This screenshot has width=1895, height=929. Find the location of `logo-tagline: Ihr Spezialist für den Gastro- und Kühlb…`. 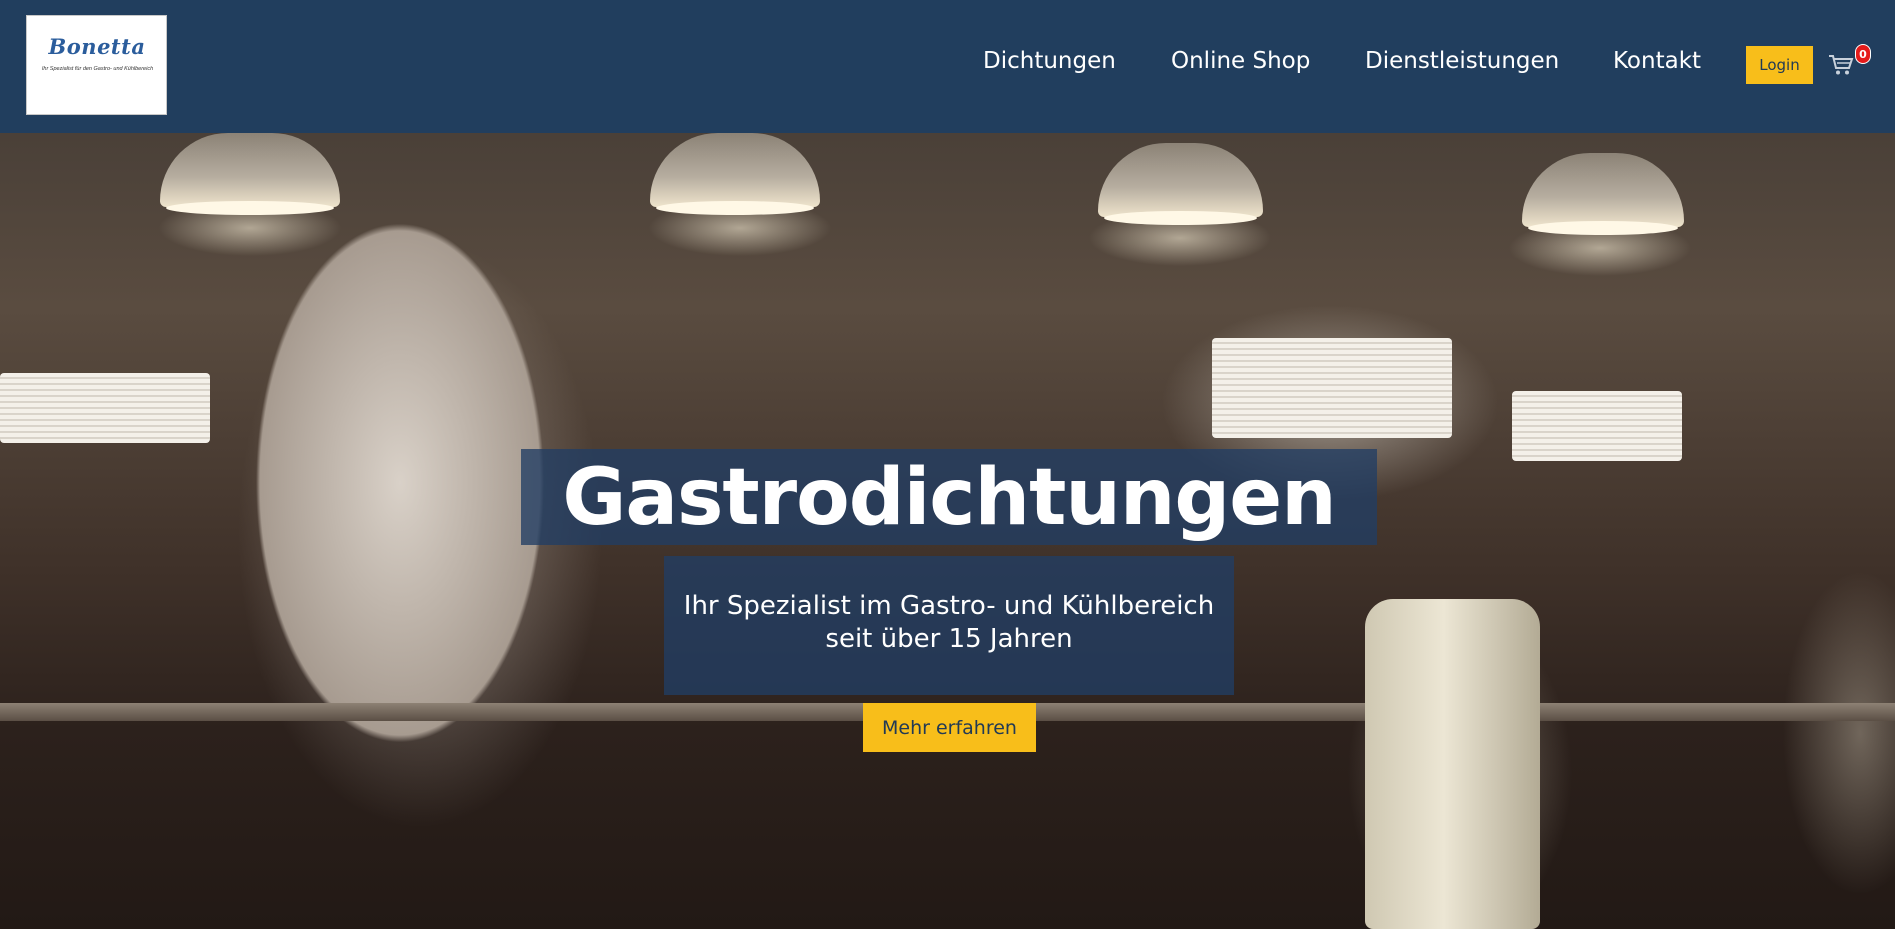

logo-tagline: Ihr Spezialist für den Gastro- und Kühlb… is located at coordinates (97, 69).